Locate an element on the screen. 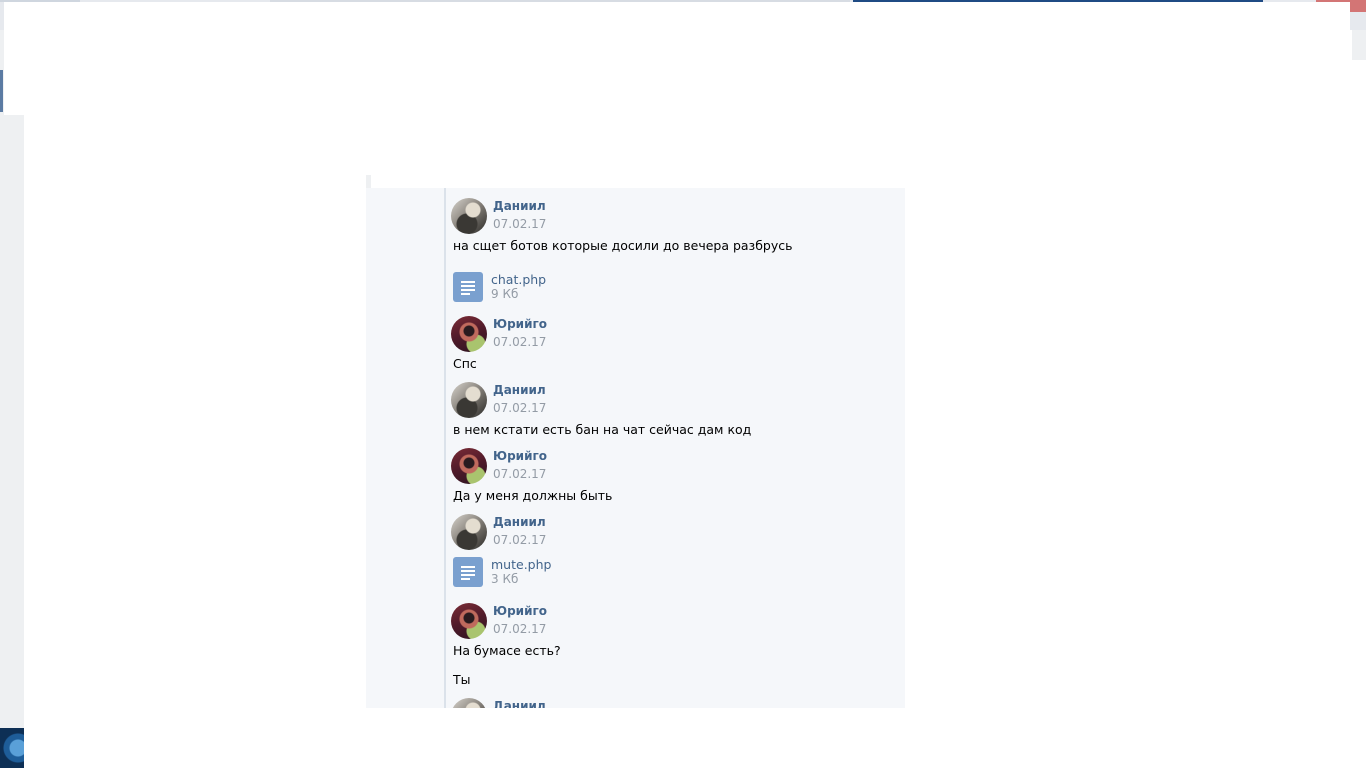  background-tab-marker is located at coordinates (1, 91).